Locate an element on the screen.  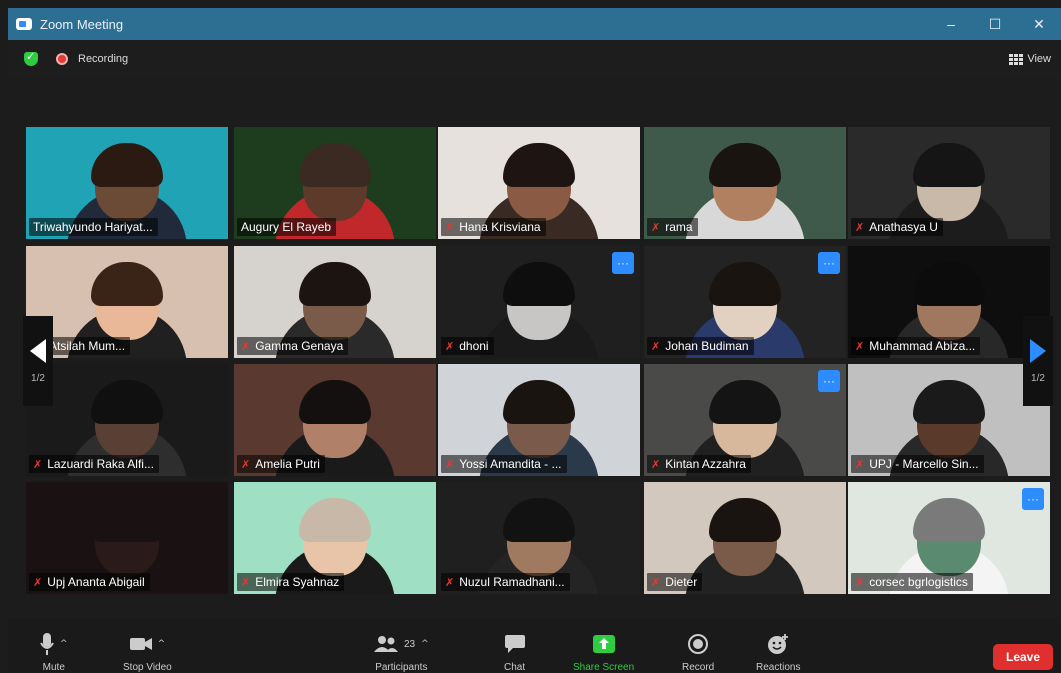
reactions-button: Reactions is located at coordinates (778, 652).